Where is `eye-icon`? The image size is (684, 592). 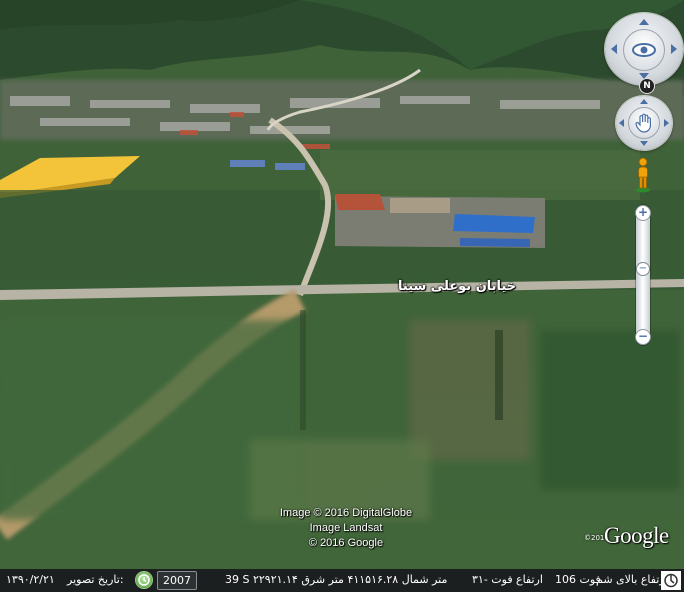
eye-icon is located at coordinates (644, 50).